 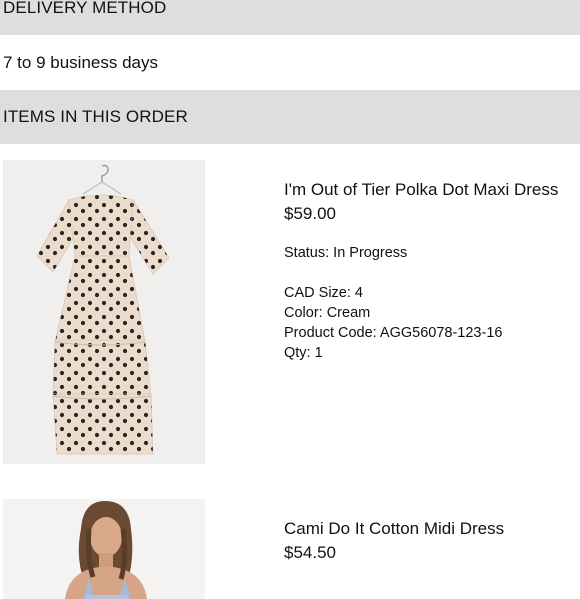 I want to click on product-size: CAD Size: 4, so click(x=323, y=293).